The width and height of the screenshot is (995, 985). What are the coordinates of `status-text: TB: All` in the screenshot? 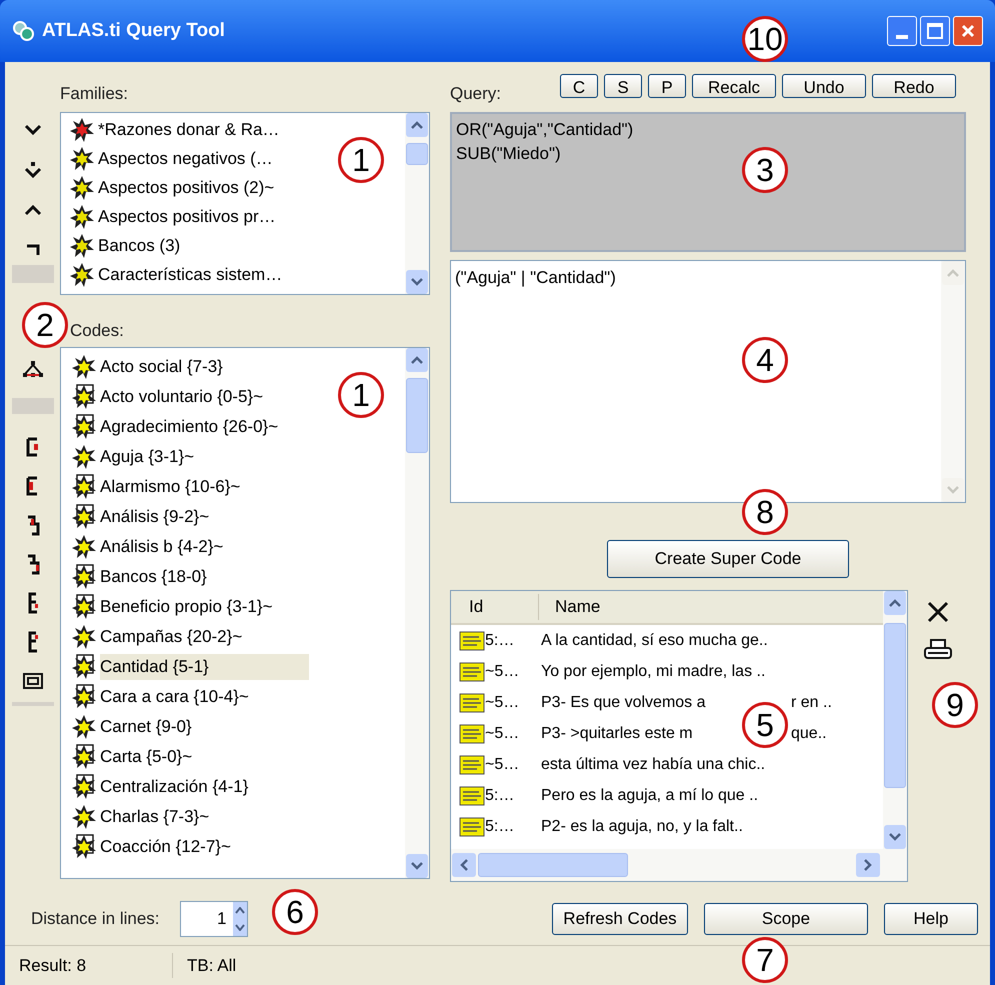 It's located at (211, 965).